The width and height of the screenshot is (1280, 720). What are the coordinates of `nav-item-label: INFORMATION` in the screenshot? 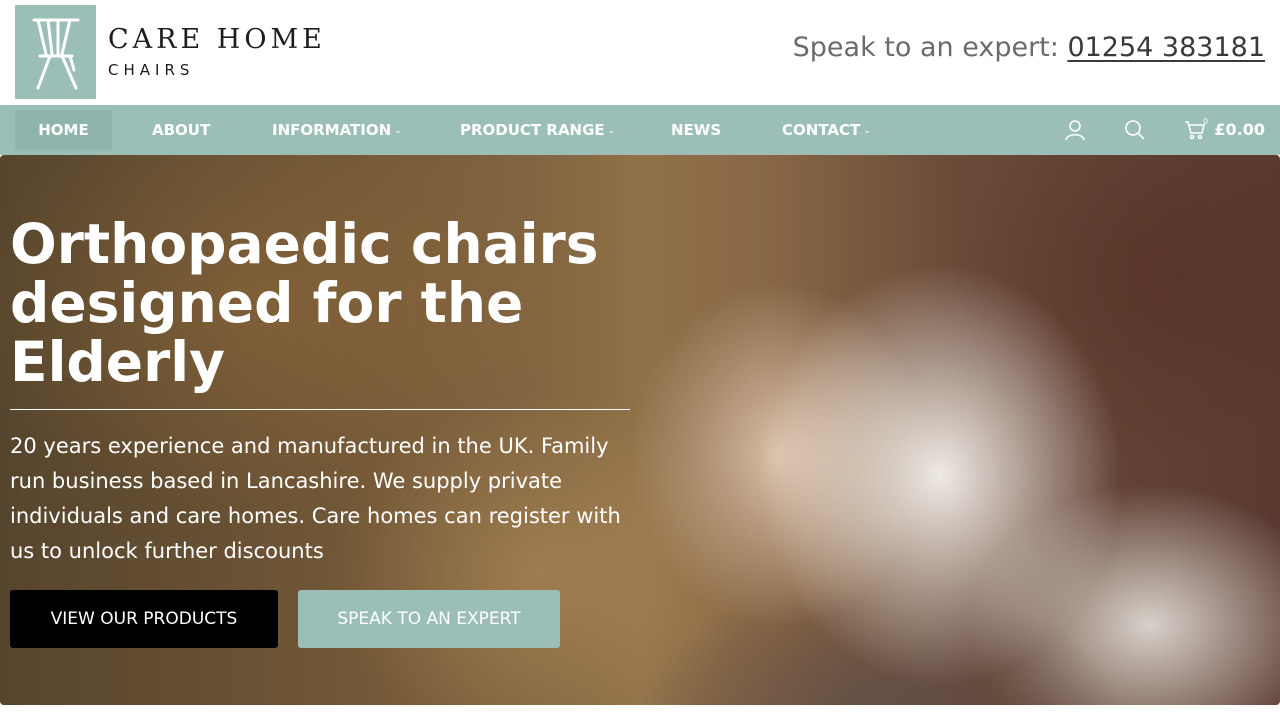 It's located at (332, 130).